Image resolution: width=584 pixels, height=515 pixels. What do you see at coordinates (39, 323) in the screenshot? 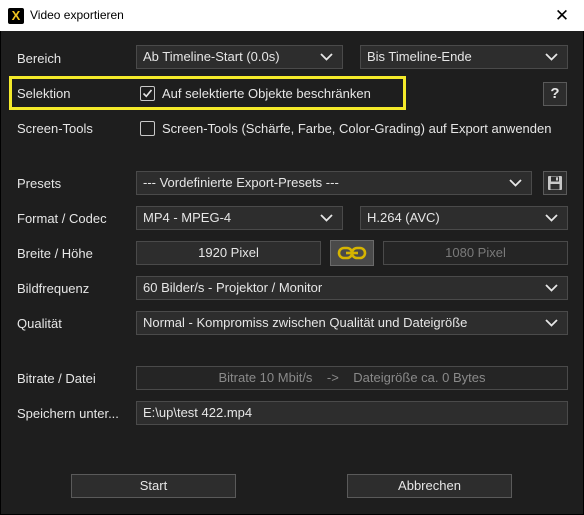
I see `quality-label: Qualität` at bounding box center [39, 323].